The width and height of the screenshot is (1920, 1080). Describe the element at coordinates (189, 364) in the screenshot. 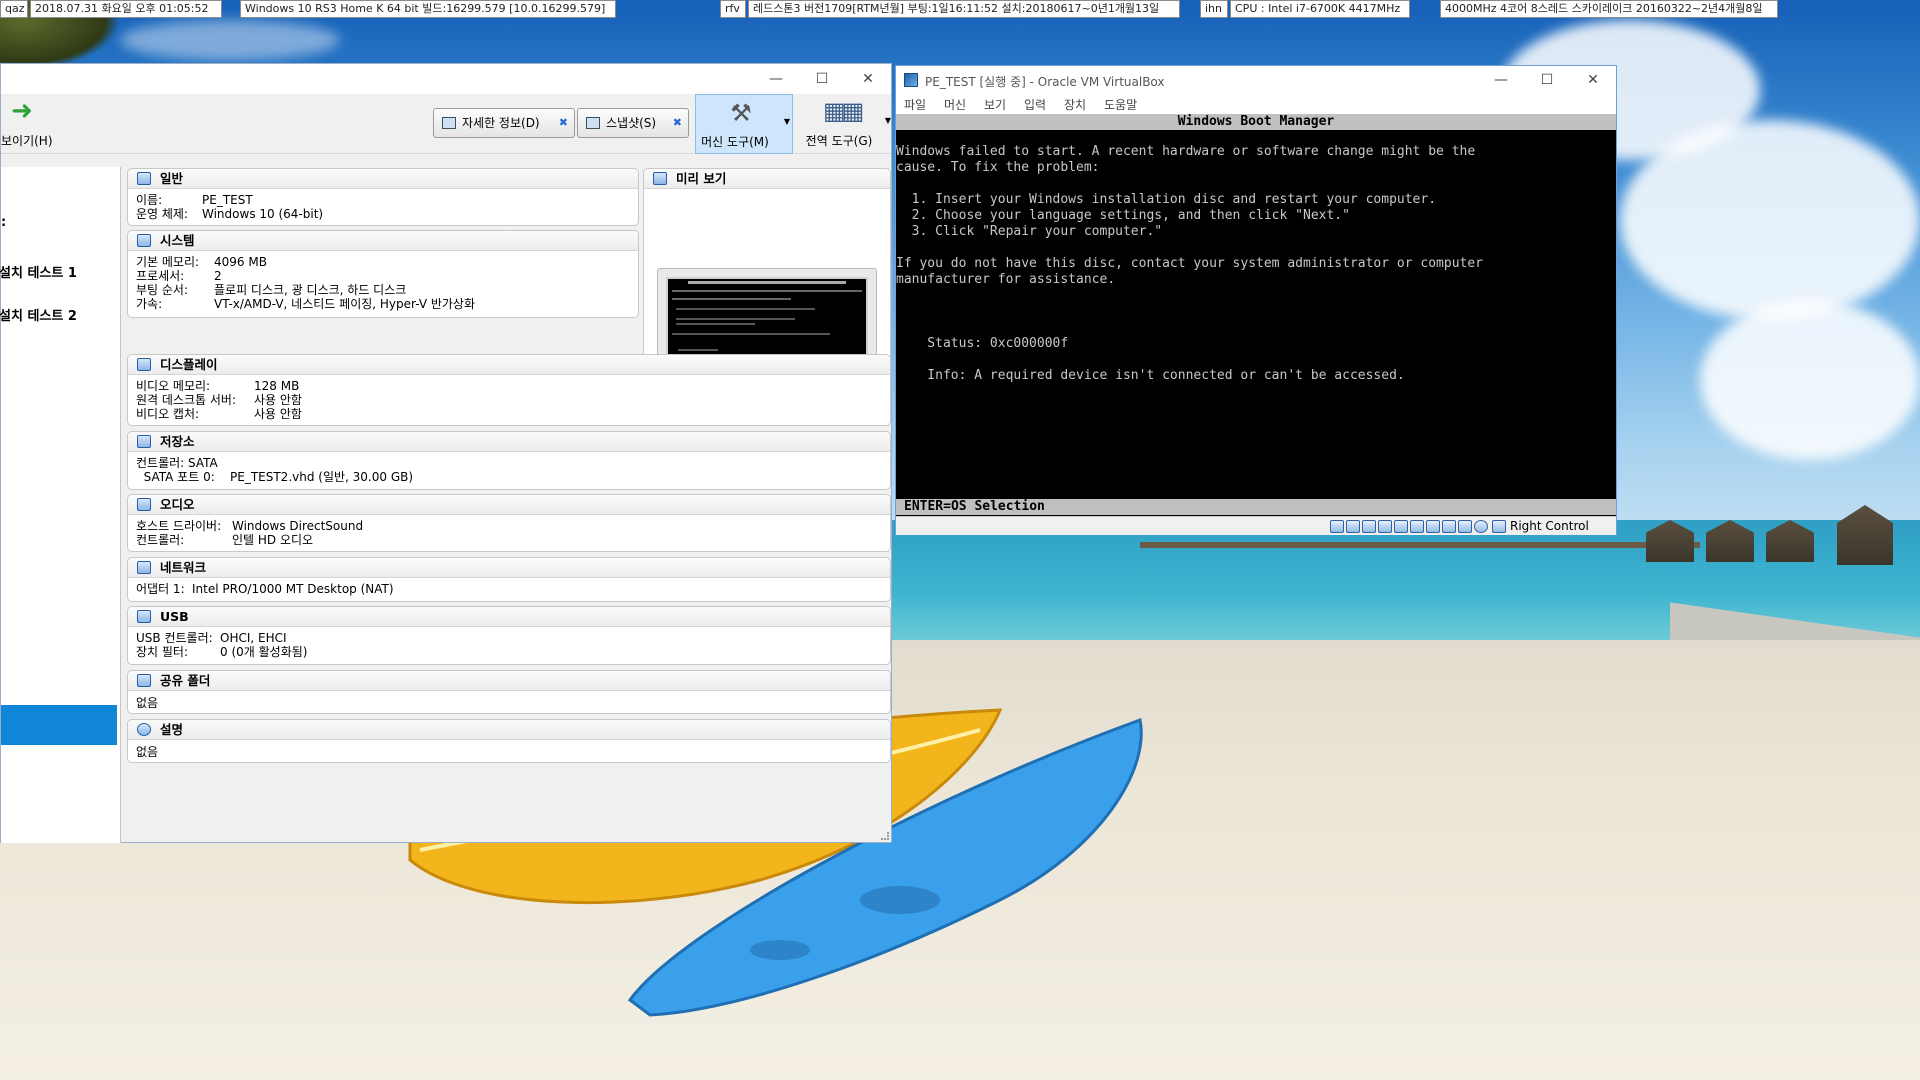

I see `section-title: 디스플레이` at that location.